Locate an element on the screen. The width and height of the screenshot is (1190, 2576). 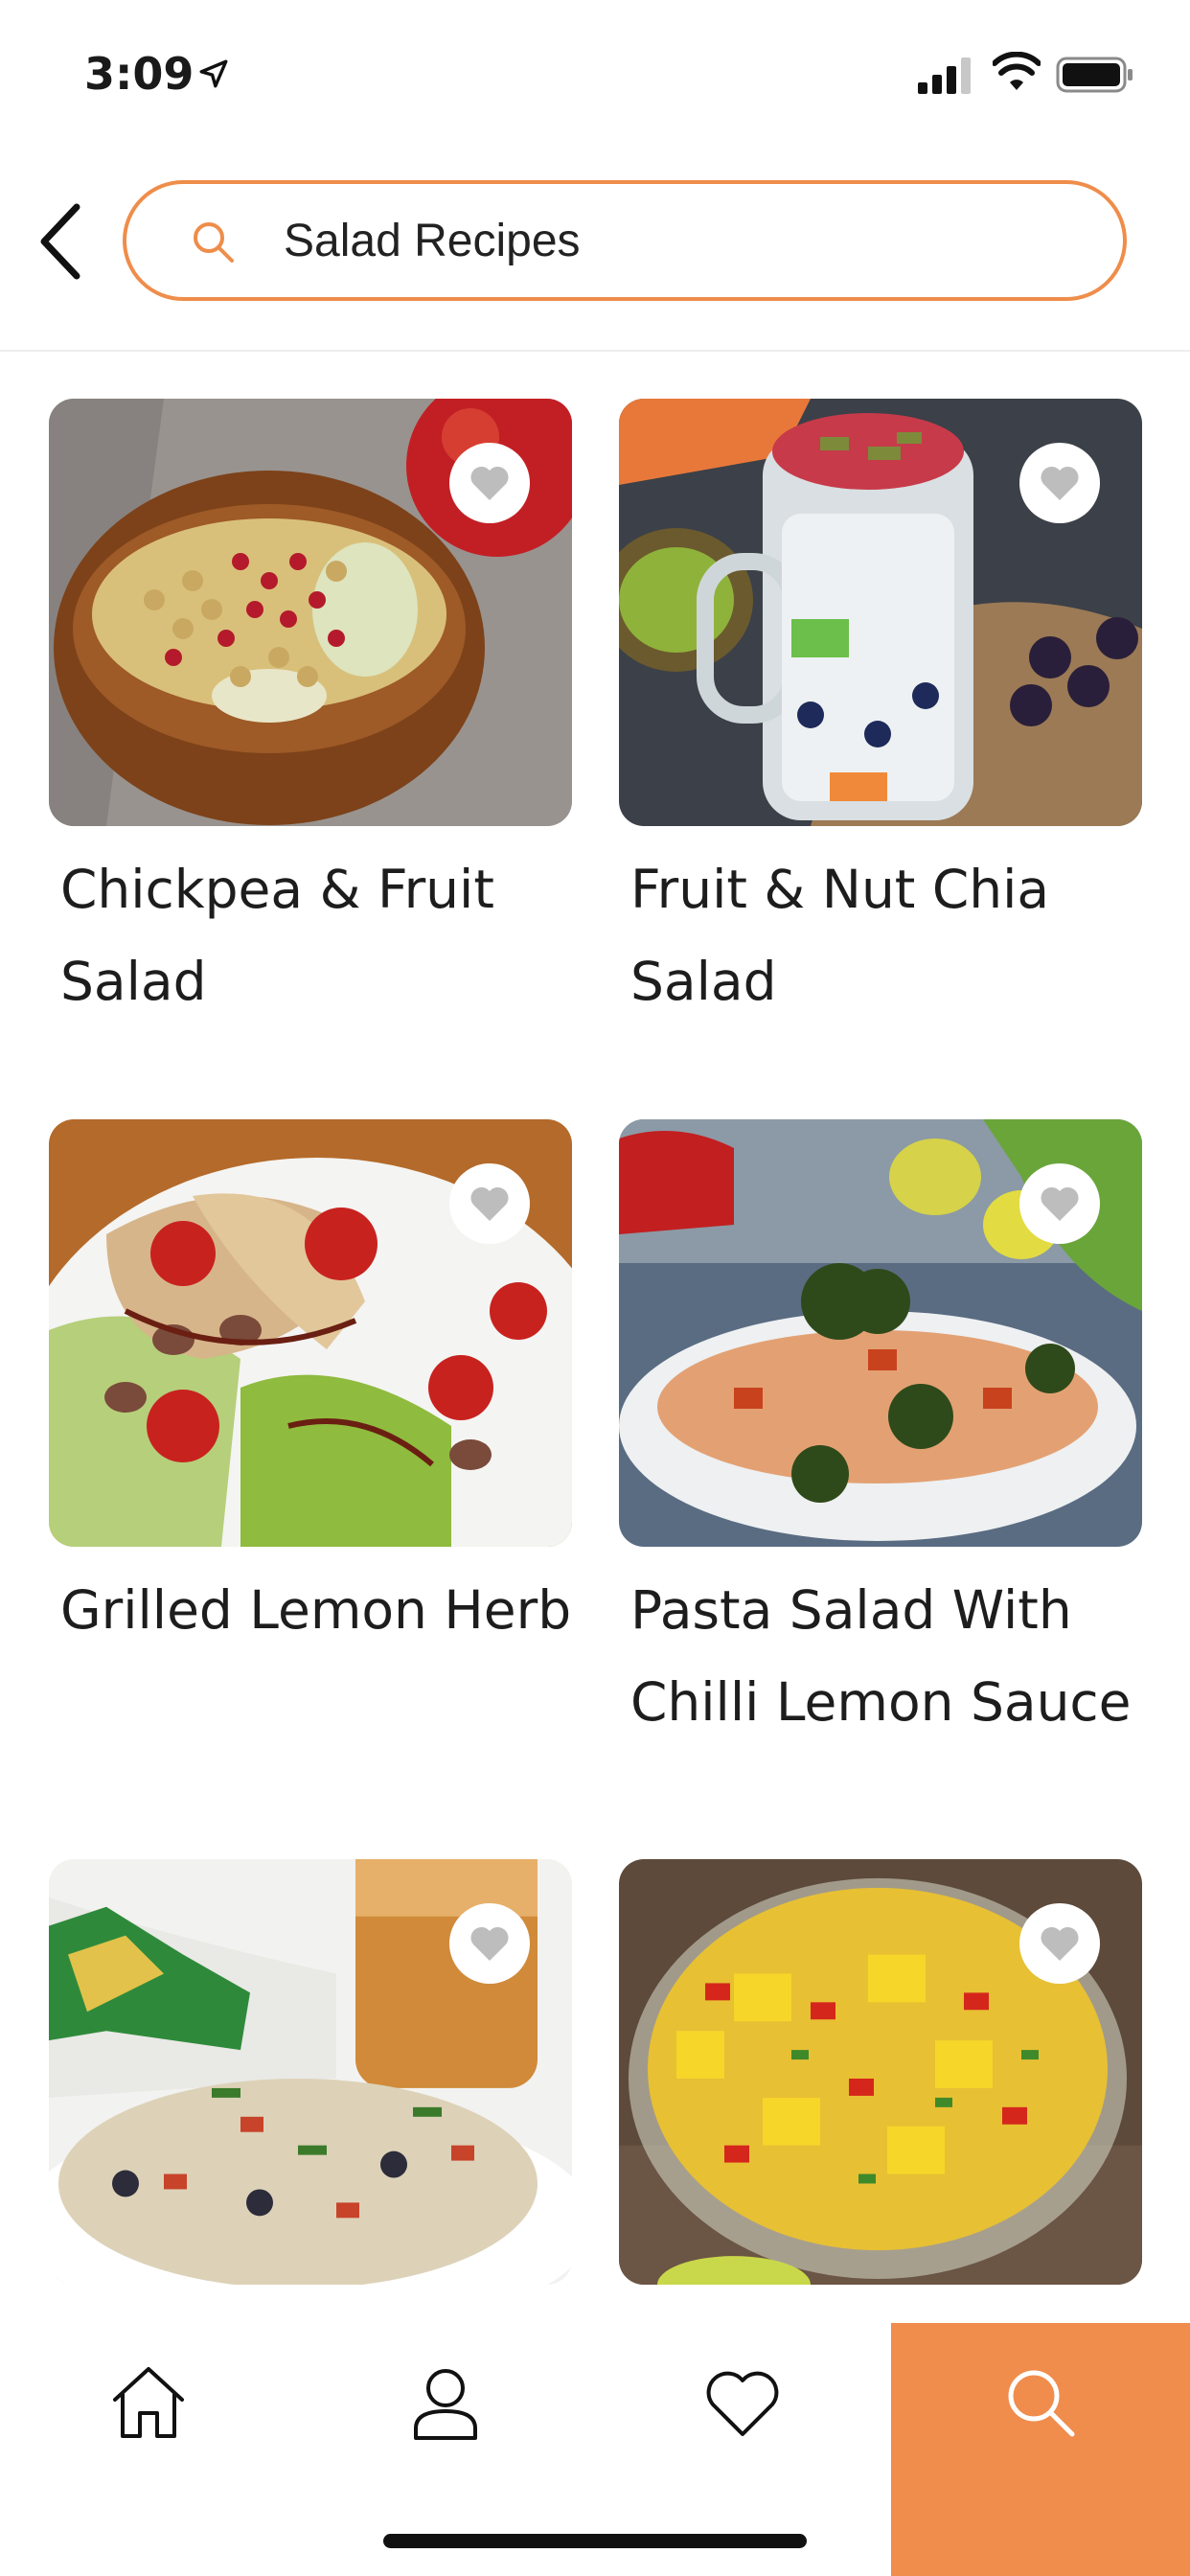
profile-icon is located at coordinates (445, 2404).